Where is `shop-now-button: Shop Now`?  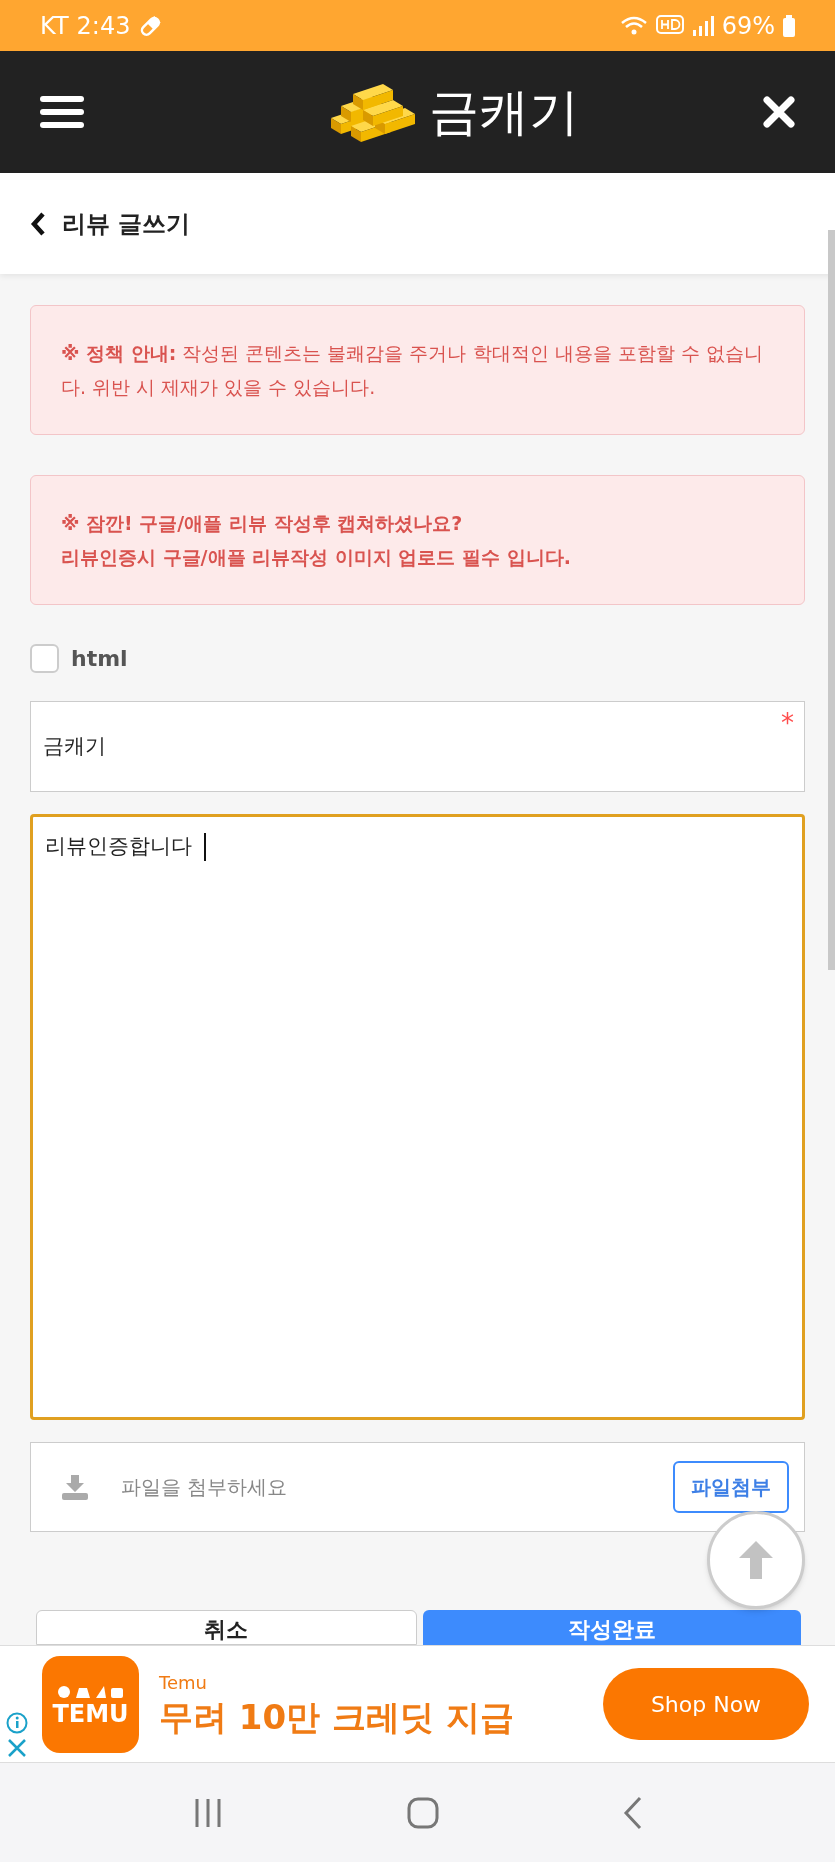
shop-now-button: Shop Now is located at coordinates (706, 1704).